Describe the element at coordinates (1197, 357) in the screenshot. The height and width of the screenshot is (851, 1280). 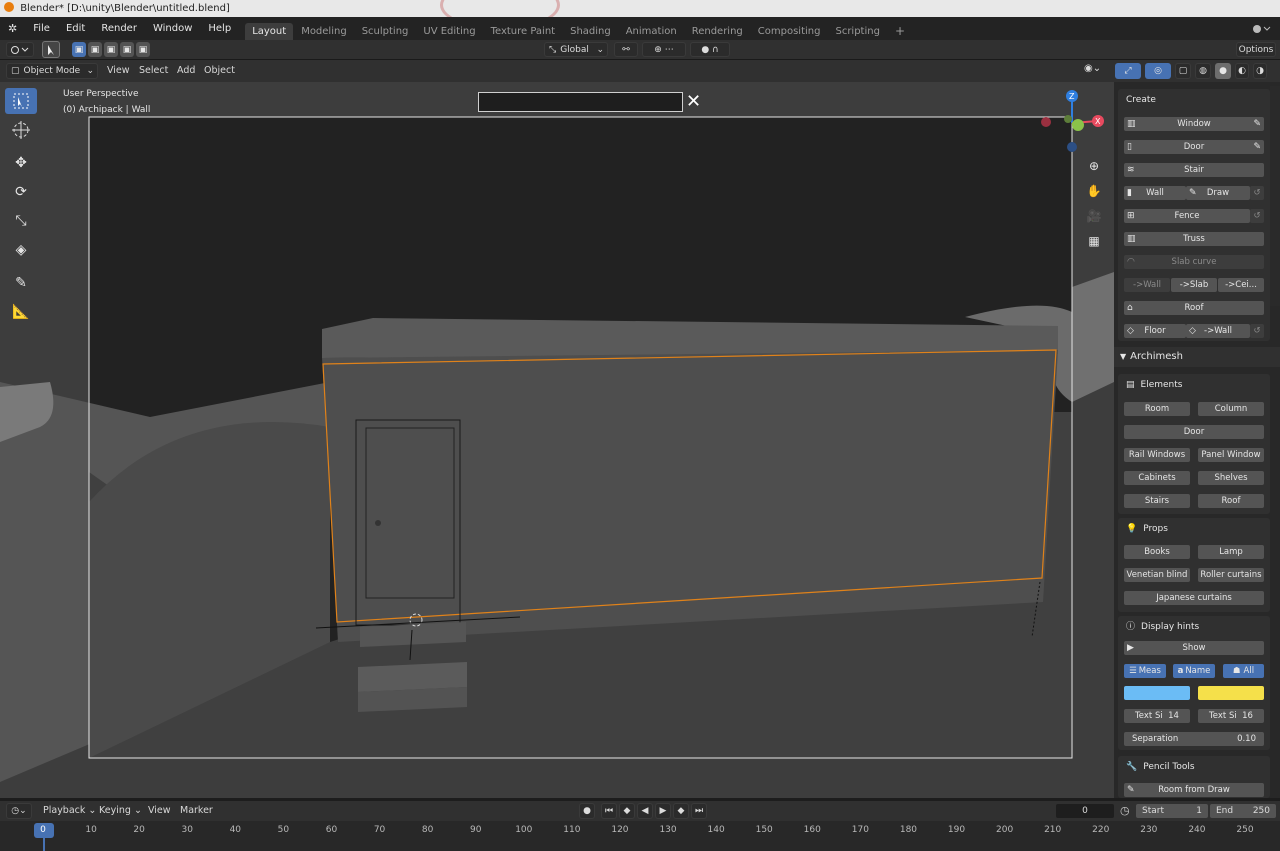
I see `archimesh-section-header: ▼ Archimesh` at that location.